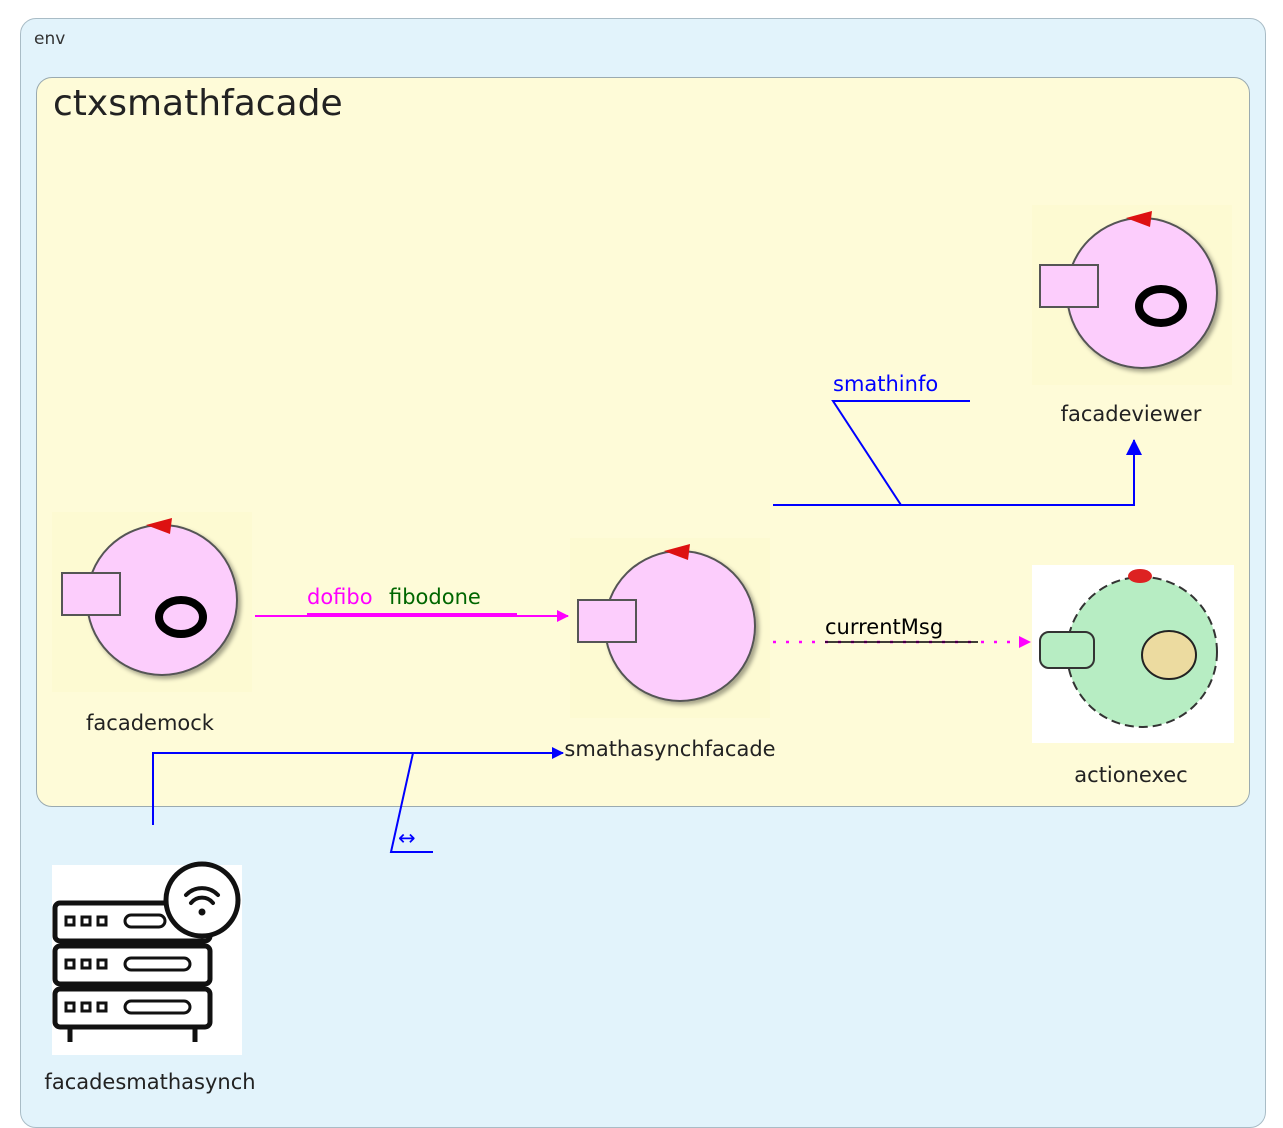  I want to click on smathinfo-label: smathinfo, so click(886, 384).